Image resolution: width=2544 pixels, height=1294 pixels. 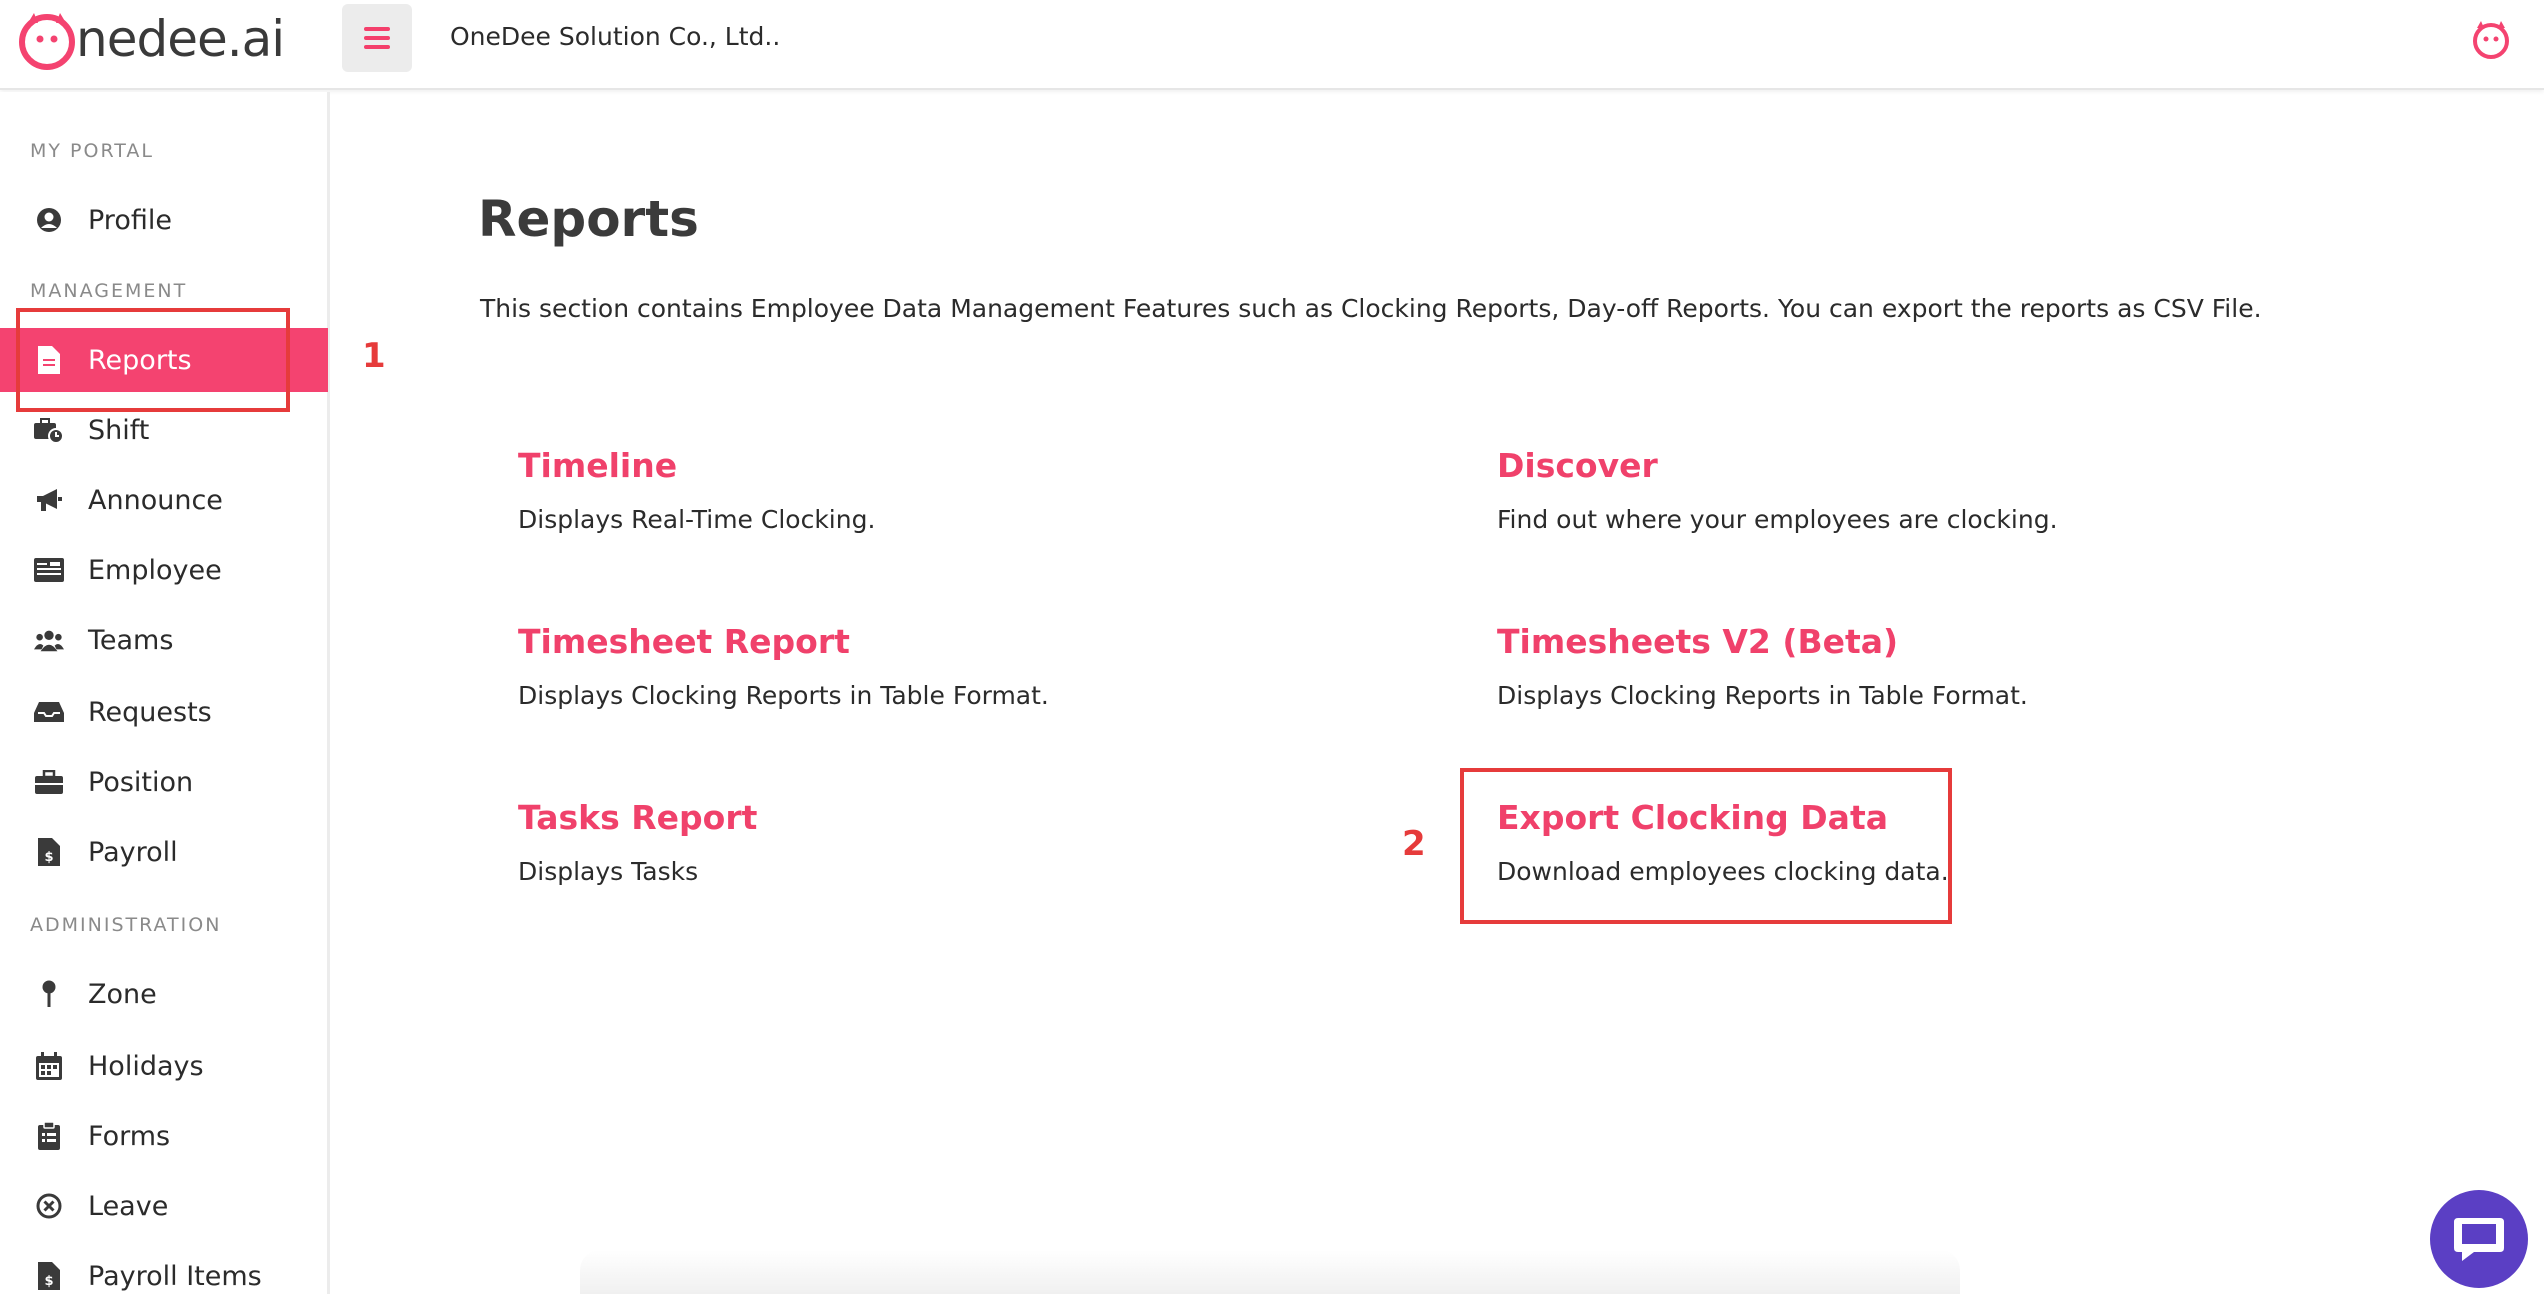 I want to click on chat-bubble-icon, so click(x=2479, y=1239).